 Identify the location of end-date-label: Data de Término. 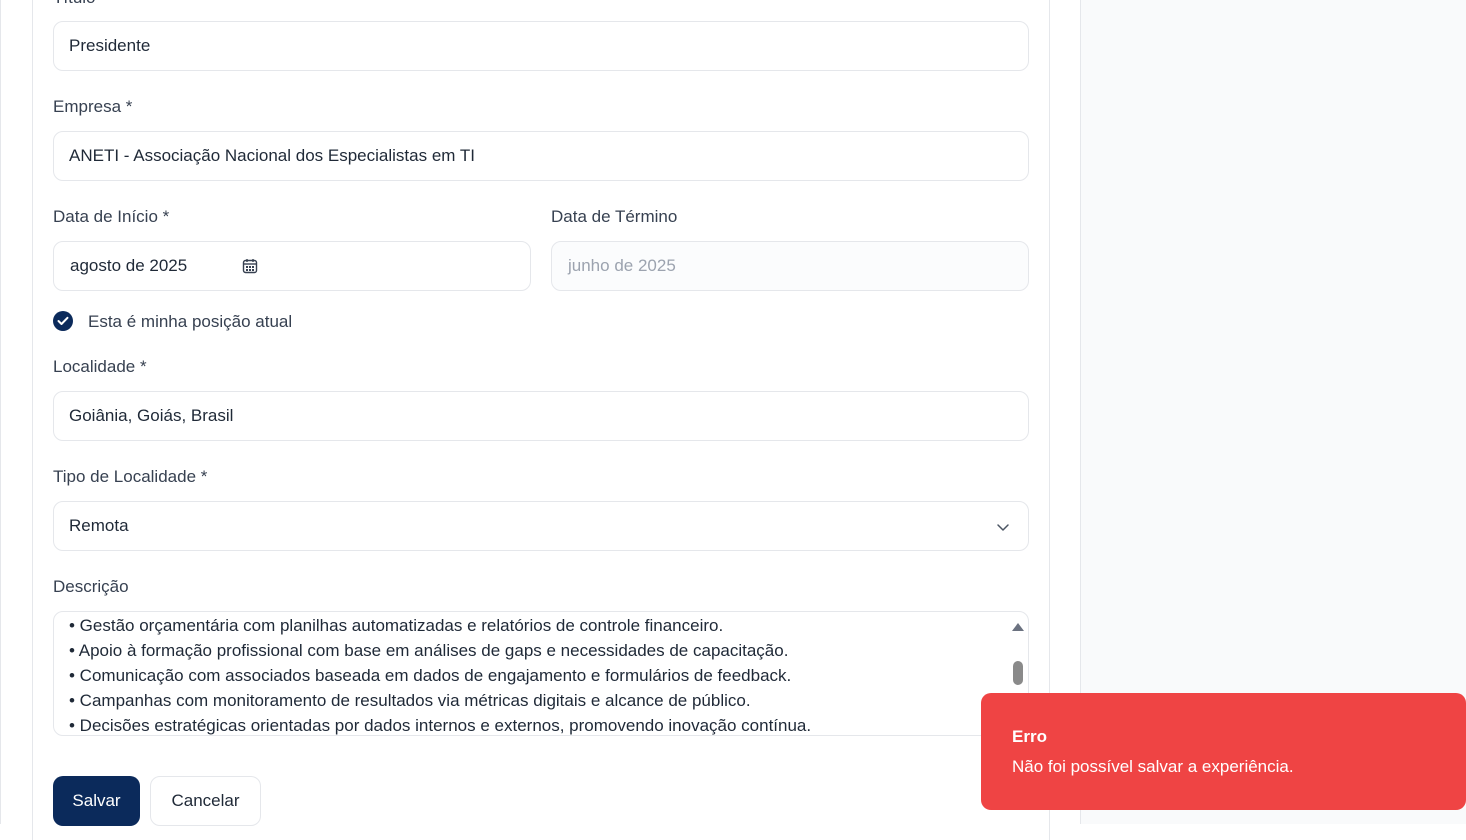
(614, 216).